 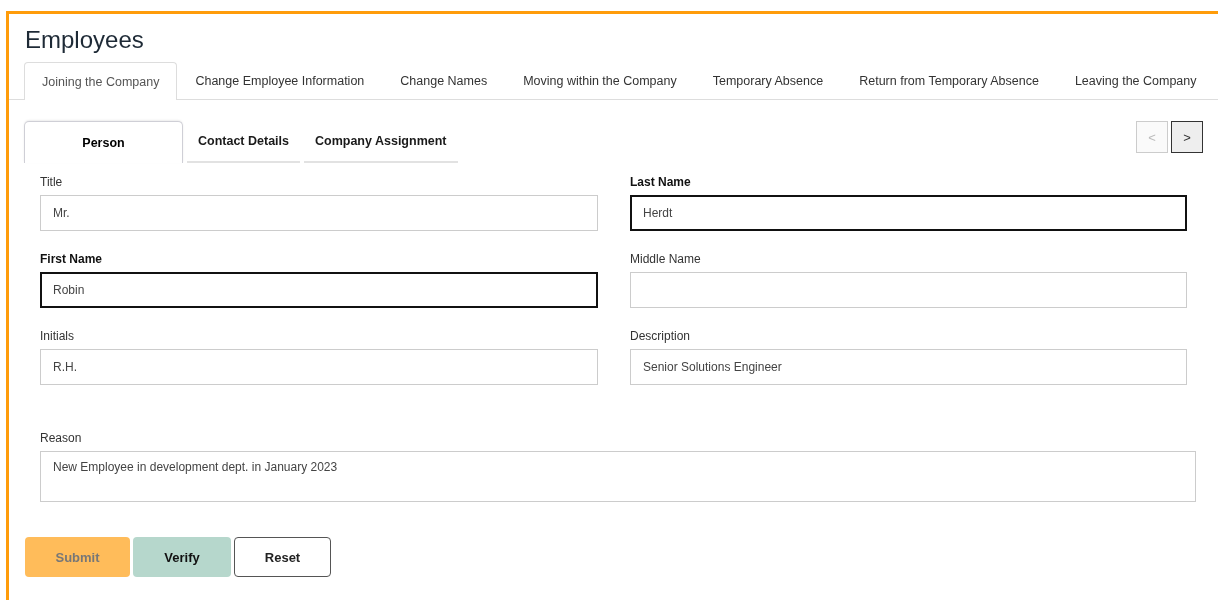 What do you see at coordinates (444, 80) in the screenshot?
I see `tab: Change Names` at bounding box center [444, 80].